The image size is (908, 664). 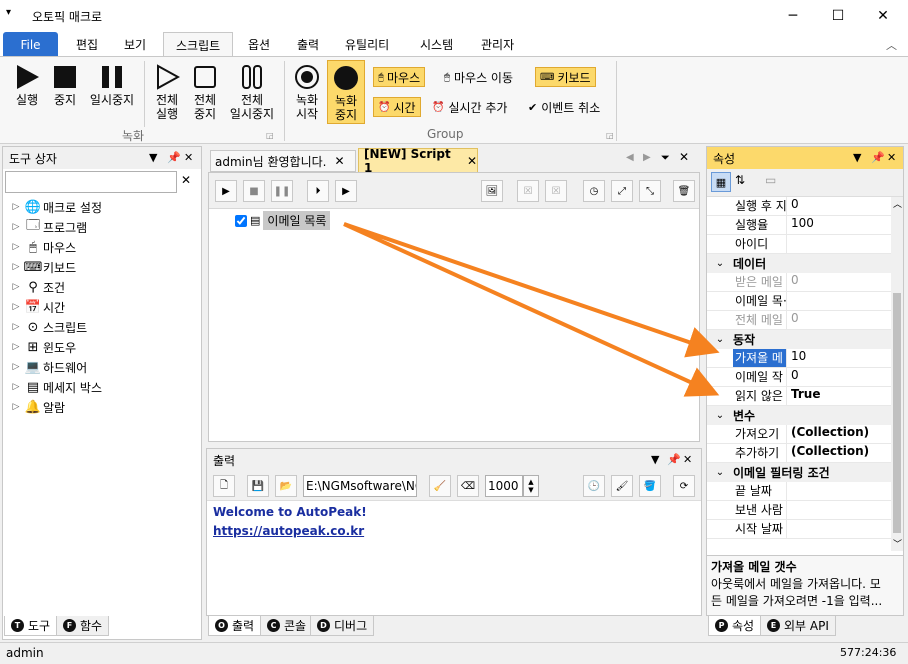 I want to click on categorized-button: ▦, so click(x=721, y=182).